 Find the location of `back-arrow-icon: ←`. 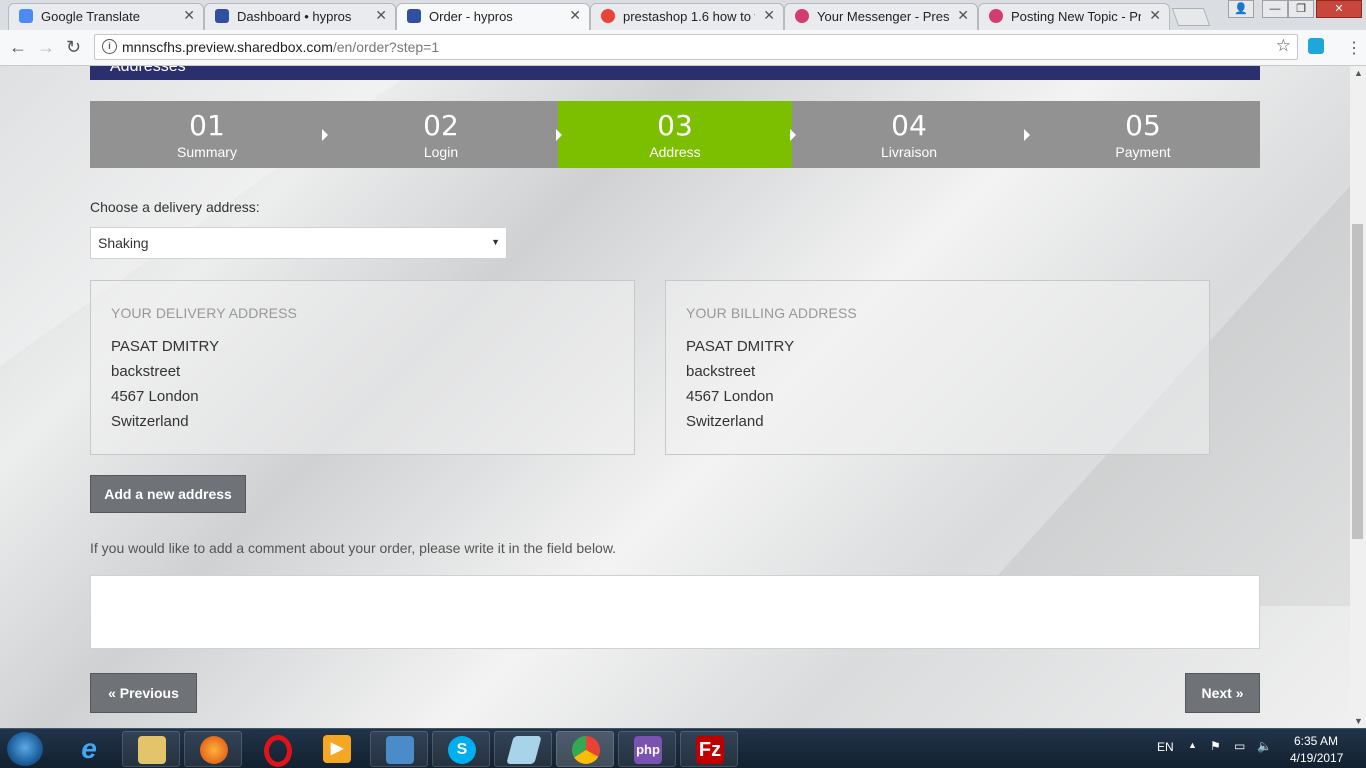

back-arrow-icon: ← is located at coordinates (18, 47).